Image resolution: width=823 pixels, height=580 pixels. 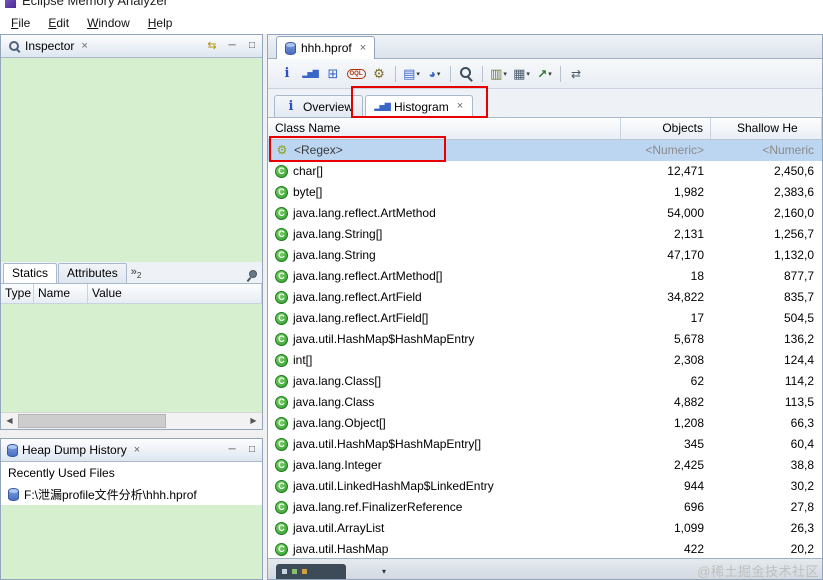 What do you see at coordinates (411, 74) in the screenshot?
I see `query-browser-icon: ▾` at bounding box center [411, 74].